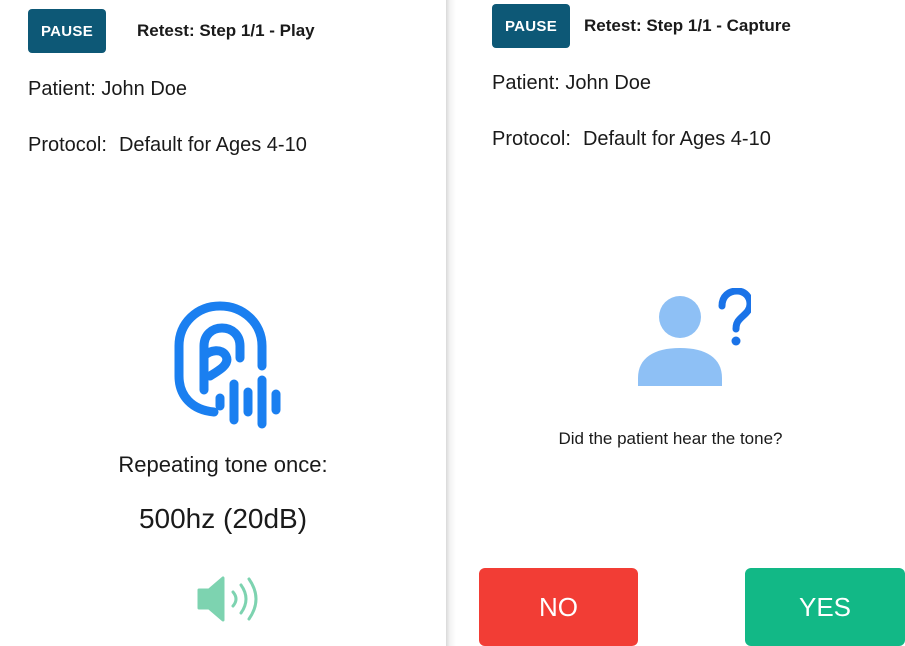  I want to click on panel-divider, so click(451, 323).